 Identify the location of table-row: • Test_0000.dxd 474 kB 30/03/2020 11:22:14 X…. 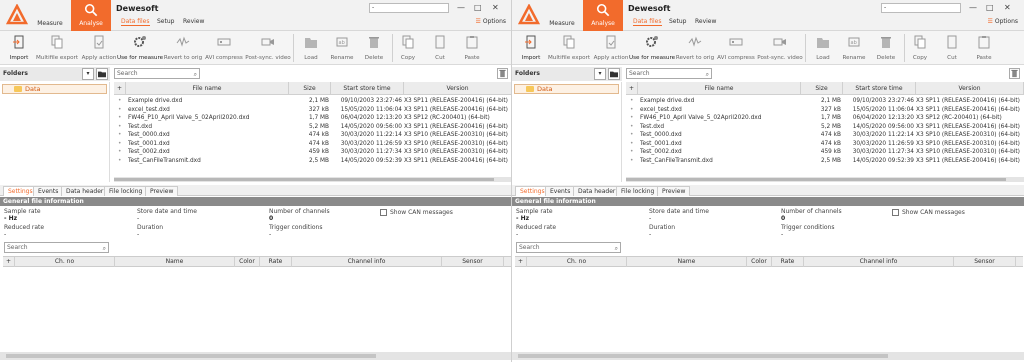
(825, 135).